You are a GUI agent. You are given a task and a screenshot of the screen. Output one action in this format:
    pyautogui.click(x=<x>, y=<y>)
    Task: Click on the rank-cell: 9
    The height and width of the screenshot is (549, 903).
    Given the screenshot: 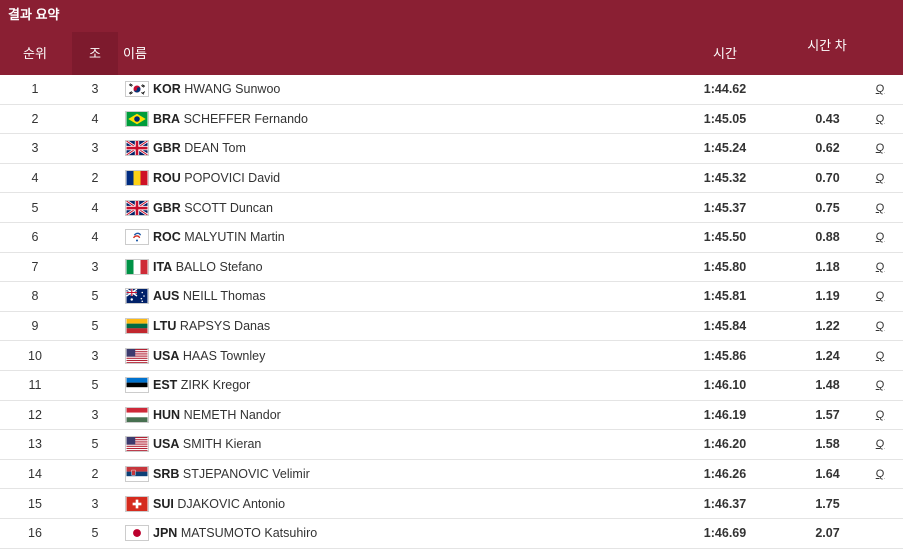 What is the action you would take?
    pyautogui.click(x=35, y=326)
    